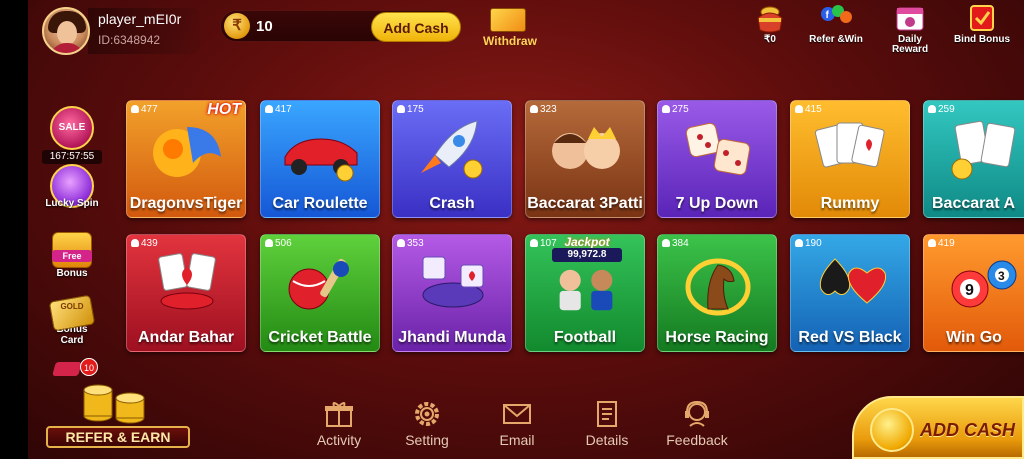 This screenshot has height=459, width=1024. Describe the element at coordinates (517, 440) in the screenshot. I see `nav-email-label: Email` at that location.